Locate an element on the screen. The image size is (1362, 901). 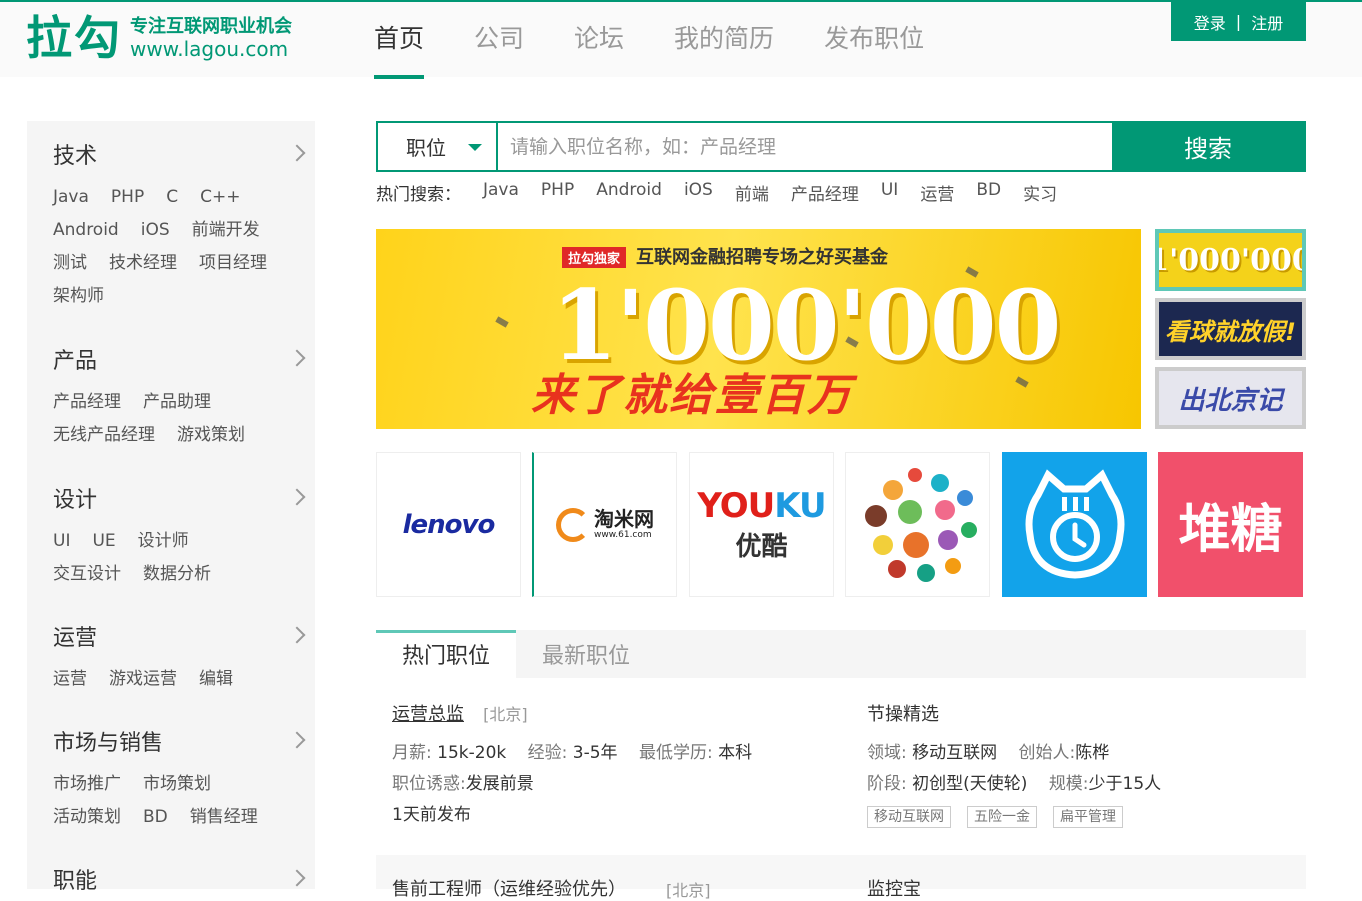
promo-banner: 拉勾独家 互联网金融招聘专场之好买基金 1'000'000 来了就给壹百万 is located at coordinates (758, 329).